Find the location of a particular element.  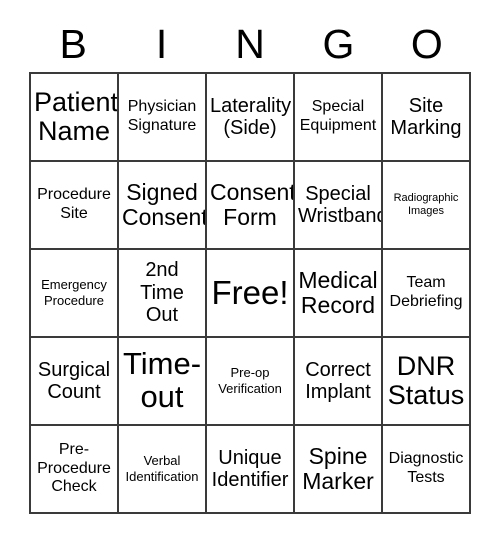

free-space-label: Free! is located at coordinates (250, 292).